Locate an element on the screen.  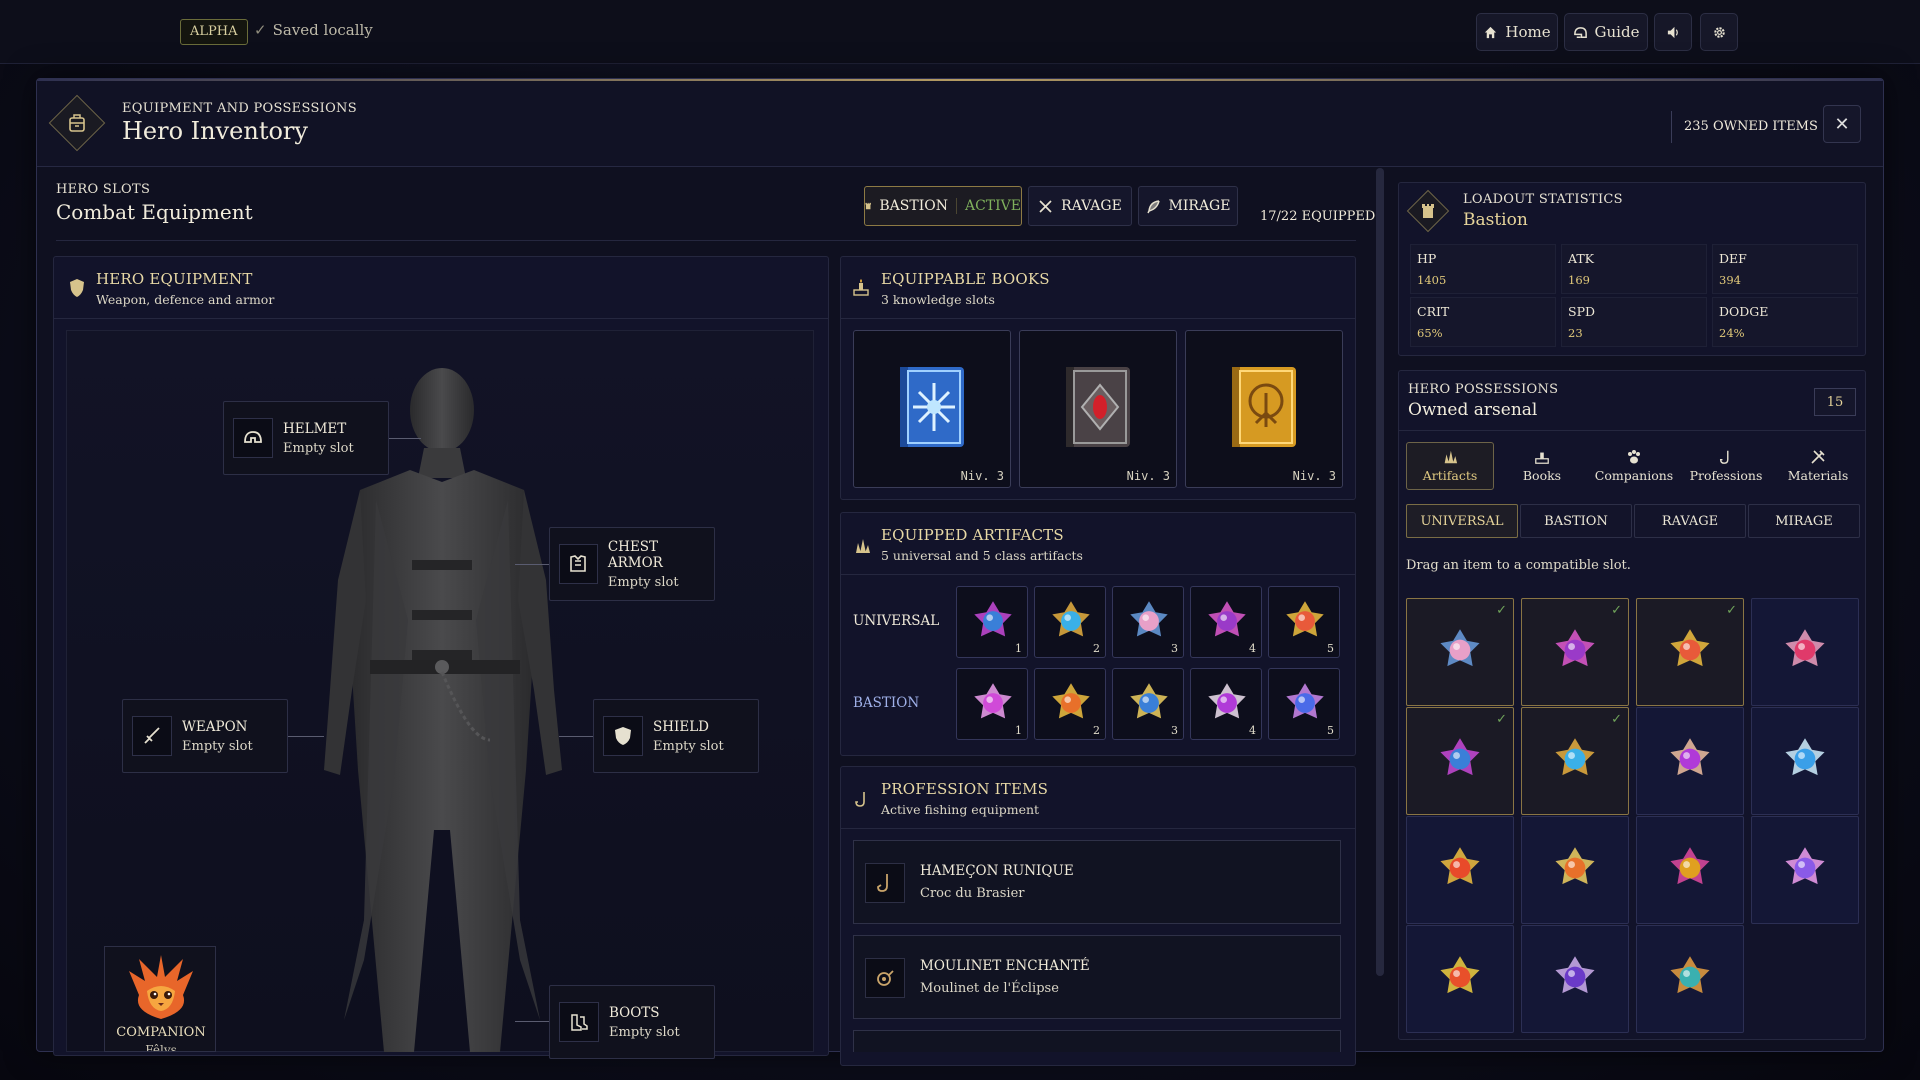
tab-professions: Professions is located at coordinates (1726, 466).